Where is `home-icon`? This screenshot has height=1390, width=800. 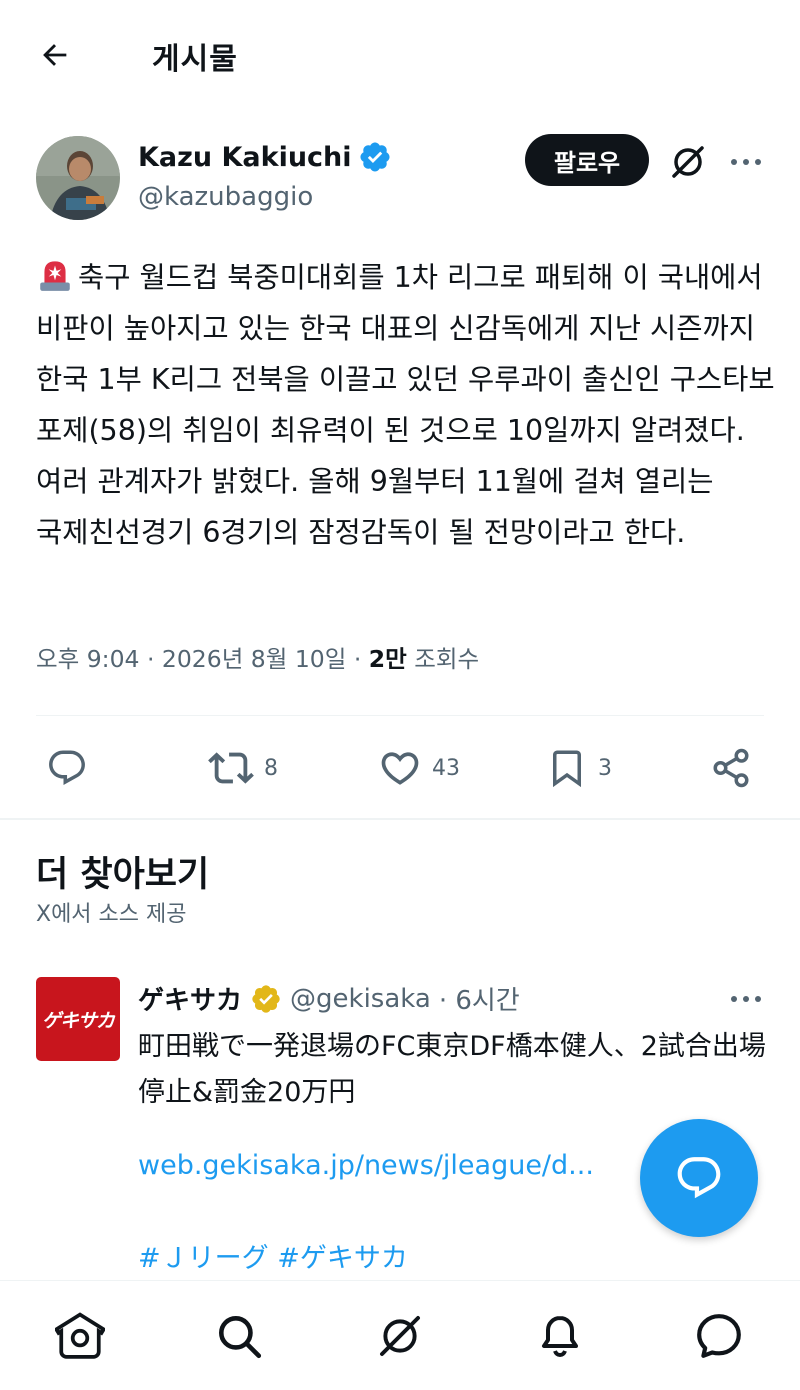 home-icon is located at coordinates (80, 1335).